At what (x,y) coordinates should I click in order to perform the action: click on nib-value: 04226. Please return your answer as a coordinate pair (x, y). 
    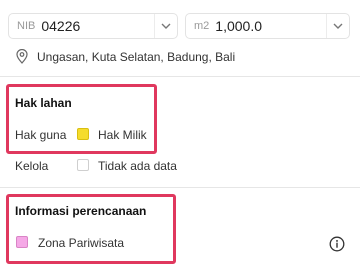
    Looking at the image, I should click on (61, 26).